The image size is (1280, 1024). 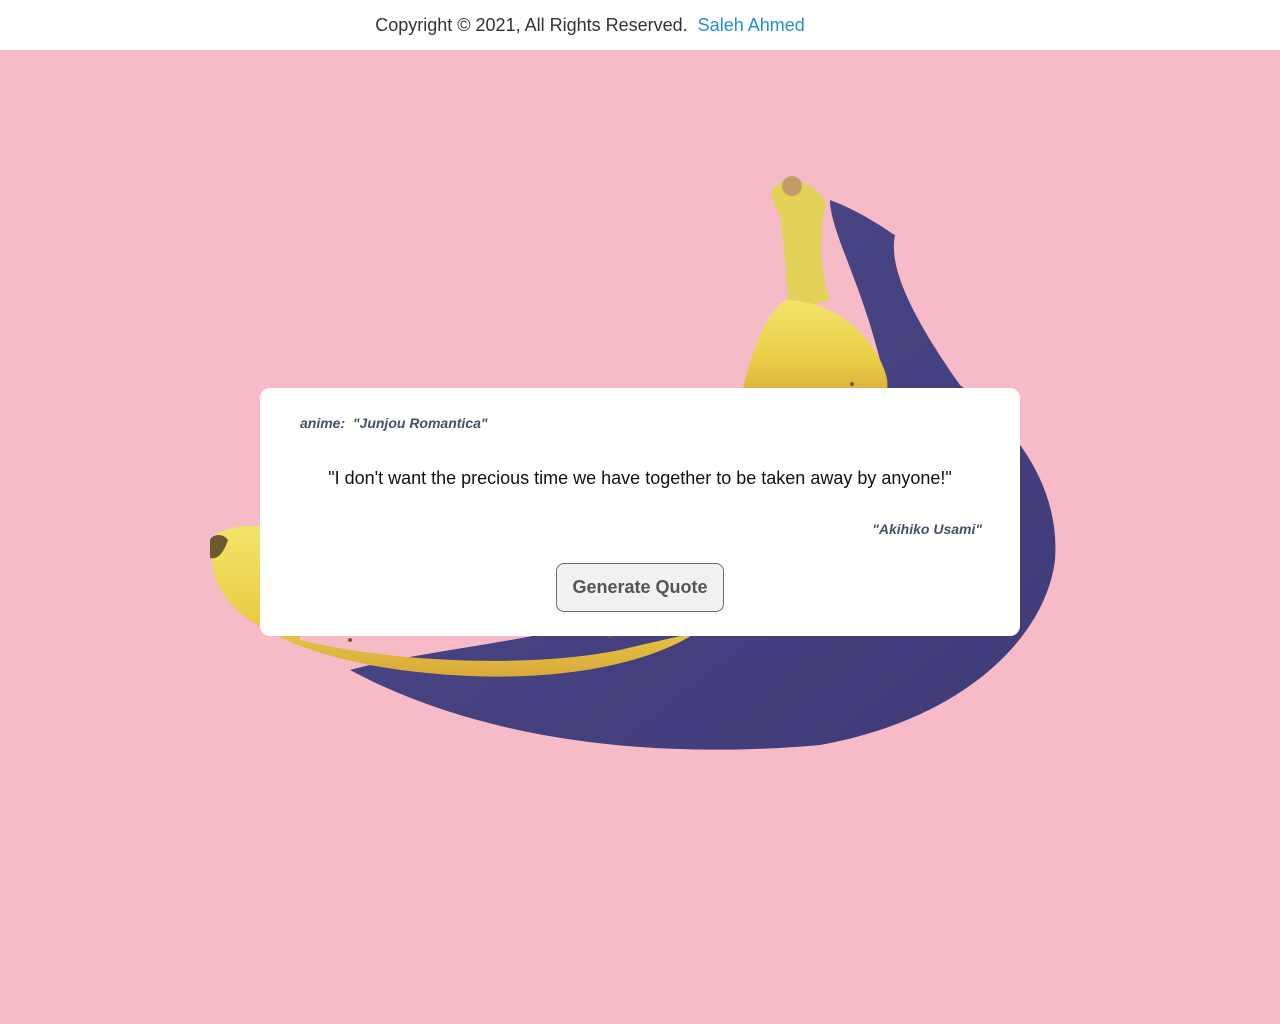 I want to click on banana-stem, so click(x=800, y=244).